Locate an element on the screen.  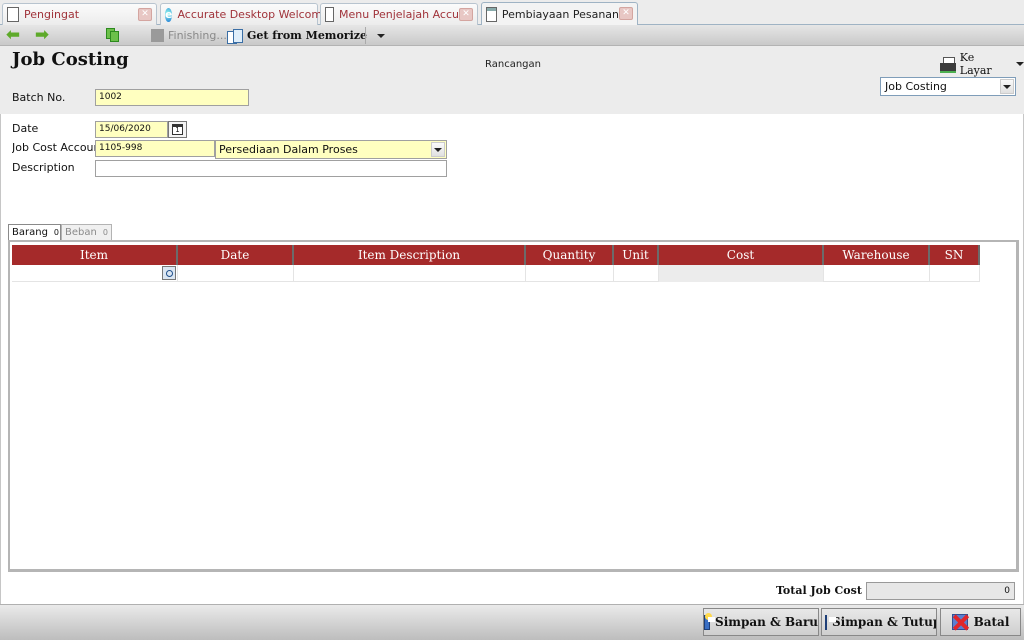
cancel-button: Batal is located at coordinates (980, 622).